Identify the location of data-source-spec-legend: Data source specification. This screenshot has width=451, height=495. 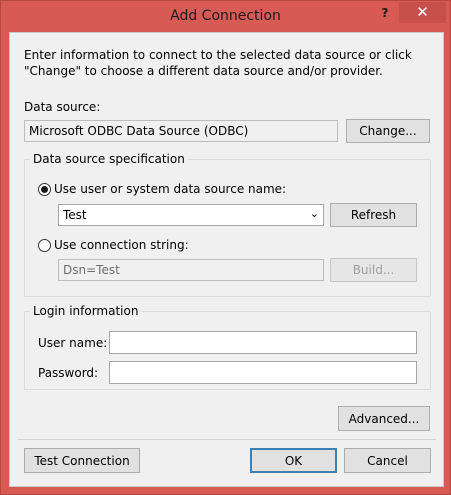
(109, 159).